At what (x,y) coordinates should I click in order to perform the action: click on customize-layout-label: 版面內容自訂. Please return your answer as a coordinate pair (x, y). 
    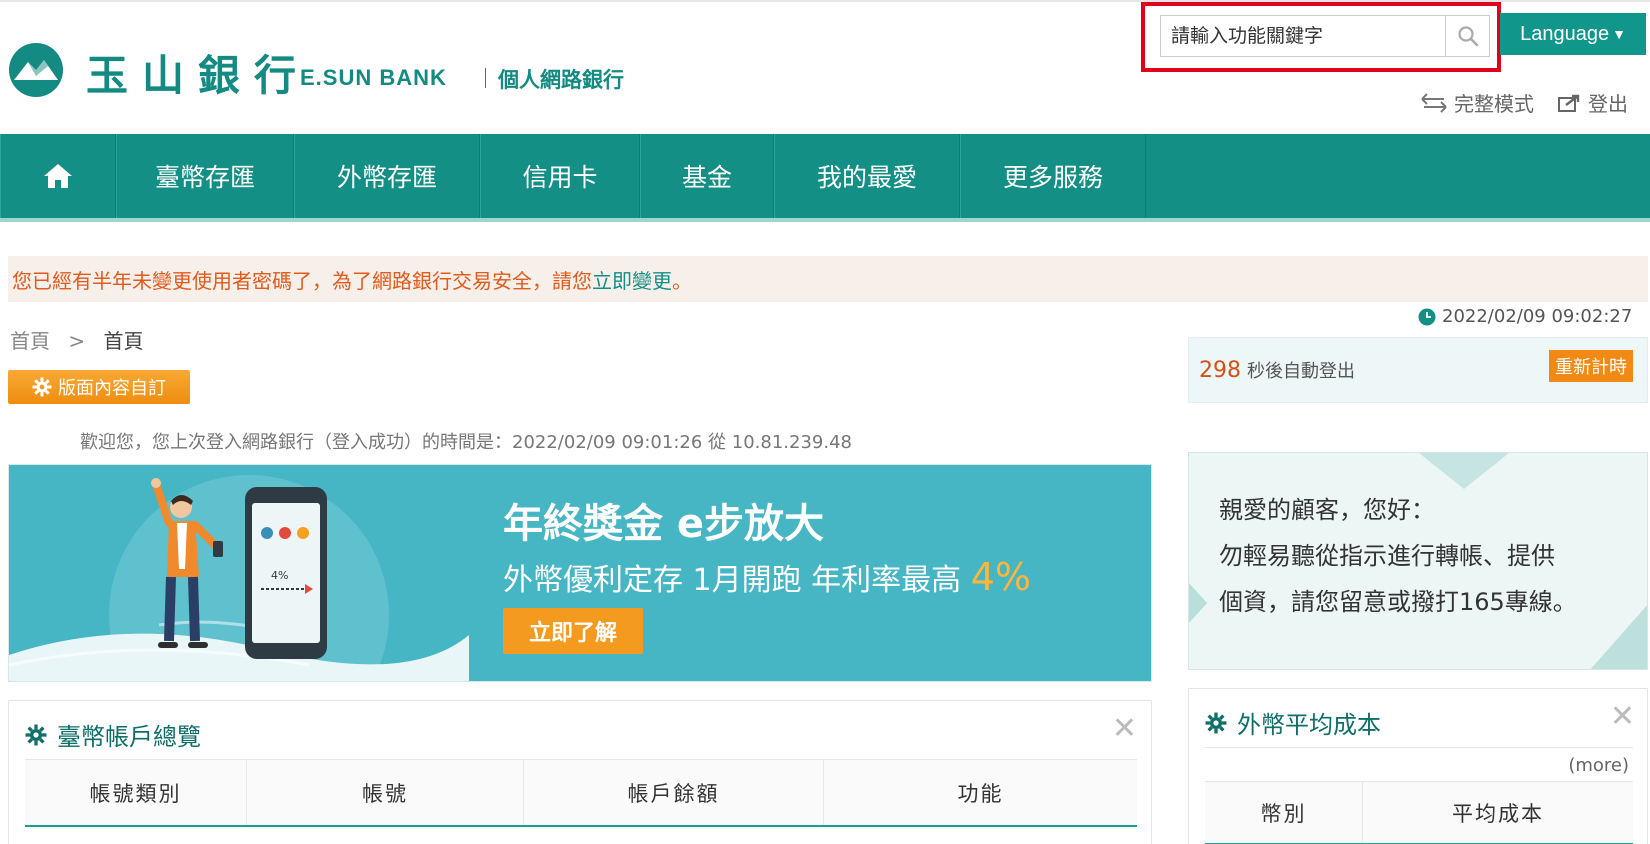
    Looking at the image, I should click on (112, 388).